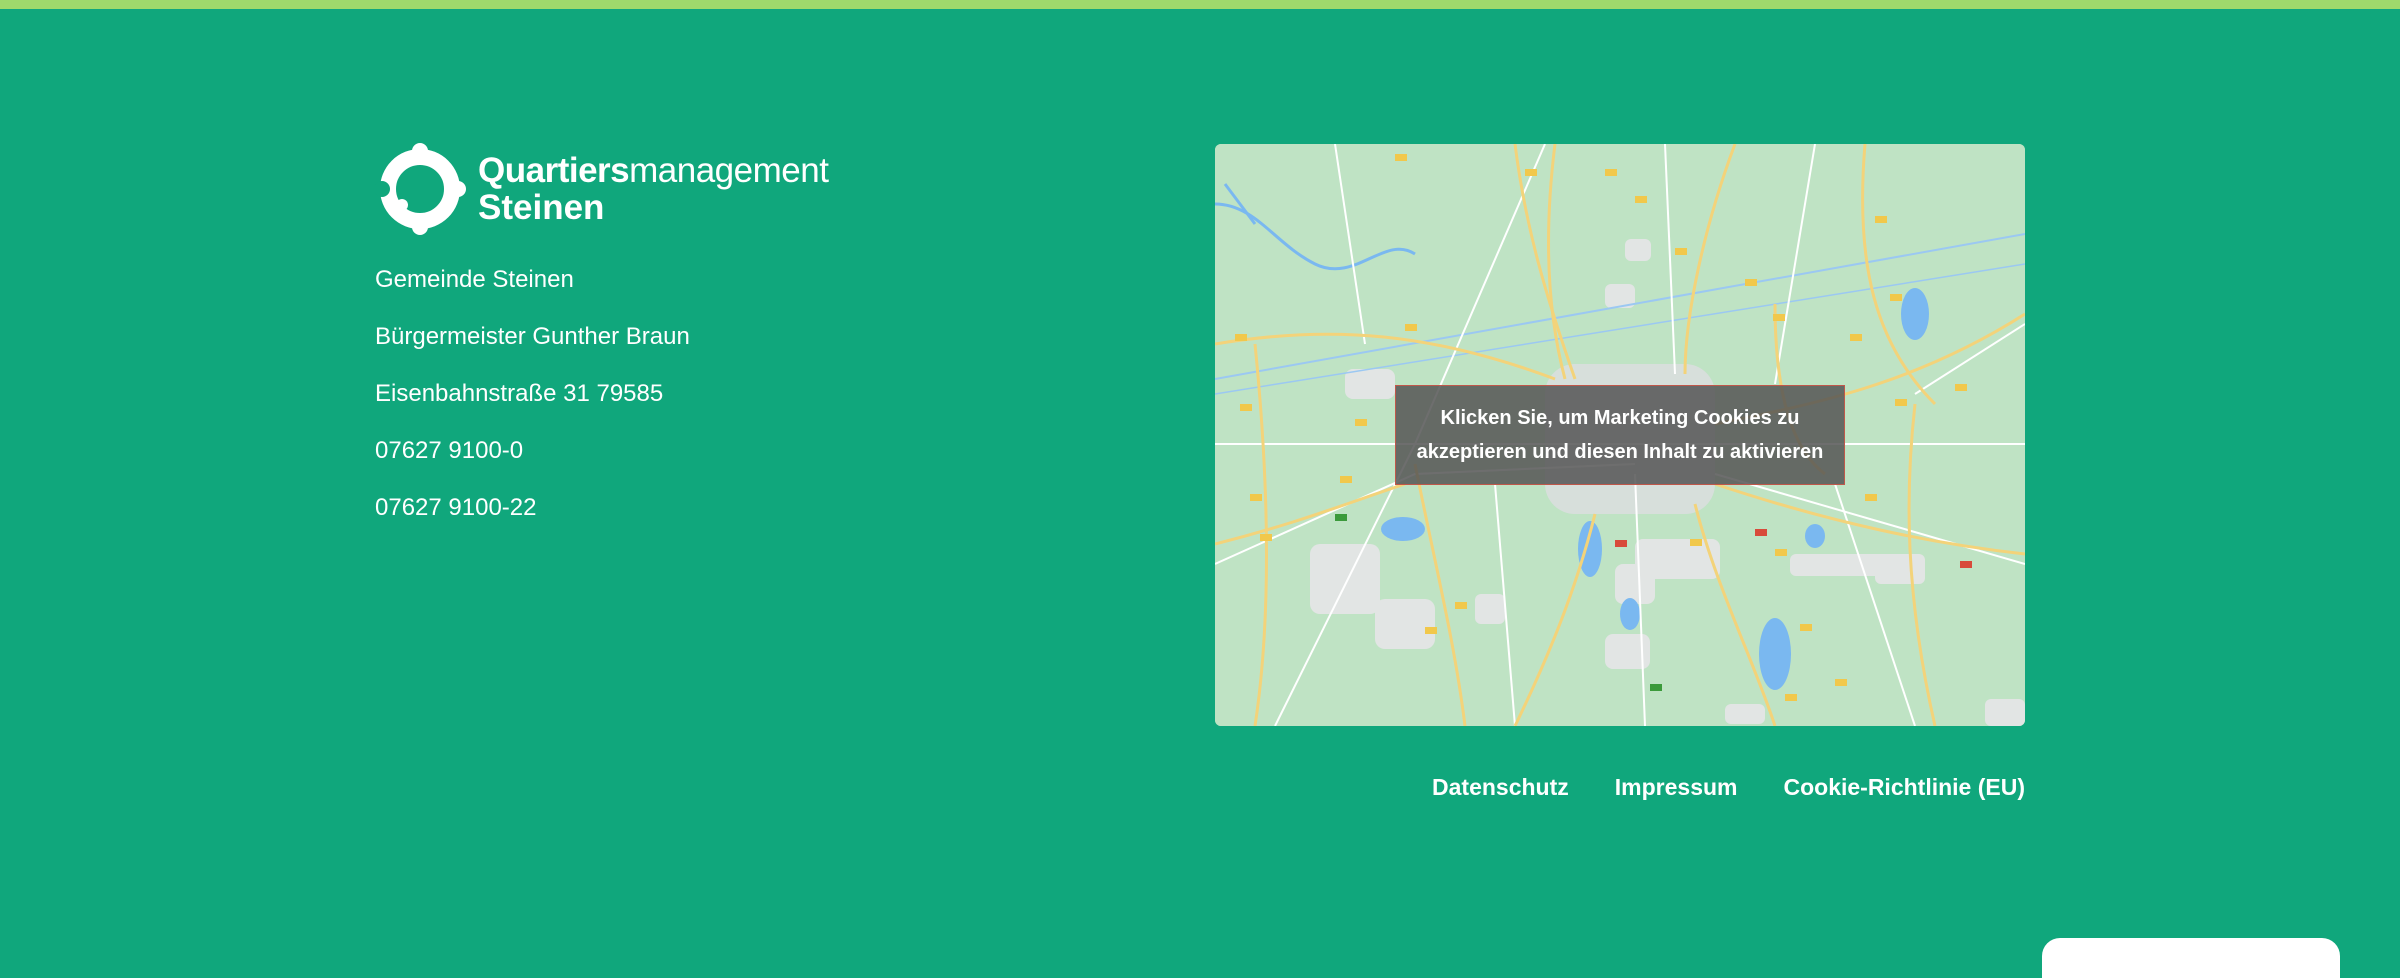 Image resolution: width=2400 pixels, height=978 pixels. What do you see at coordinates (2191, 958) in the screenshot?
I see `bottom-floating-widget` at bounding box center [2191, 958].